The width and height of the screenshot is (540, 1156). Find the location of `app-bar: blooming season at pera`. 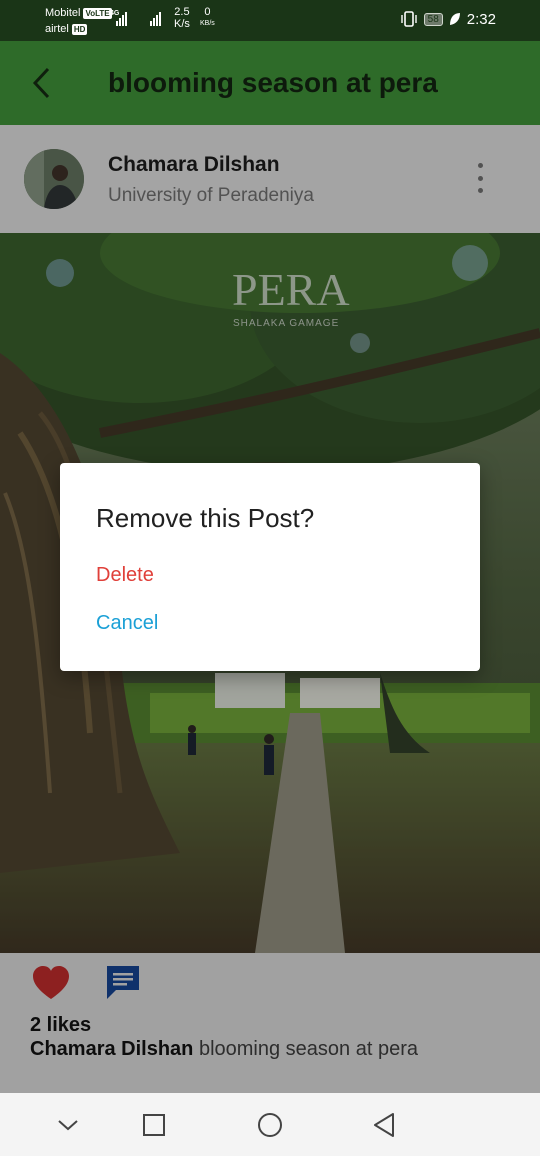

app-bar: blooming season at pera is located at coordinates (270, 83).